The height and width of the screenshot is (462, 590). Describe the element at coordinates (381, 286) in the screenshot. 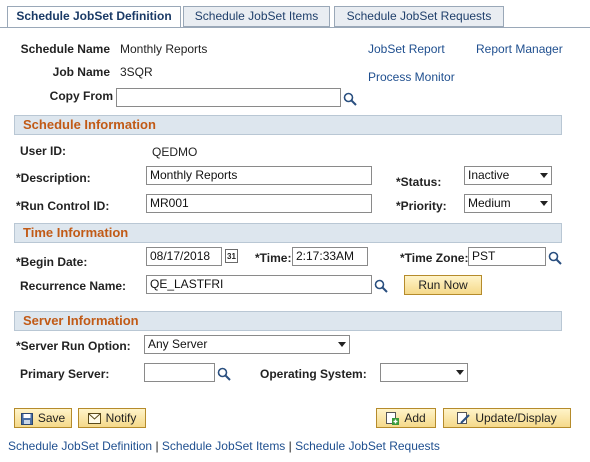

I see `recurrence-search-icon` at that location.